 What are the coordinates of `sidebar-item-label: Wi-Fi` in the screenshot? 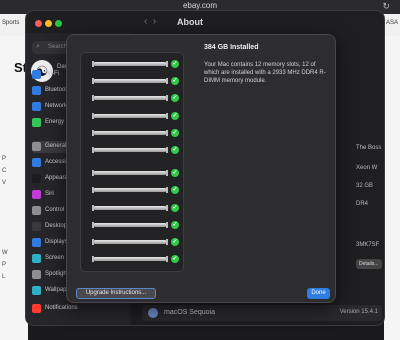 It's located at (52, 74).